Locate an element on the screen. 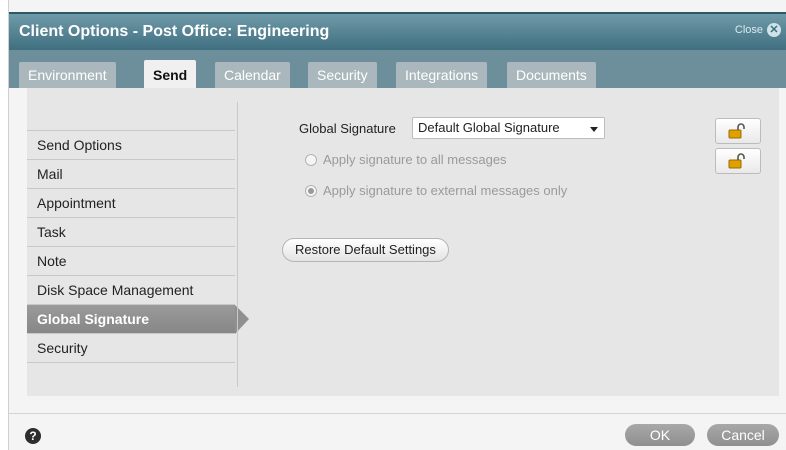 The image size is (786, 450). ok-button: OK is located at coordinates (660, 435).